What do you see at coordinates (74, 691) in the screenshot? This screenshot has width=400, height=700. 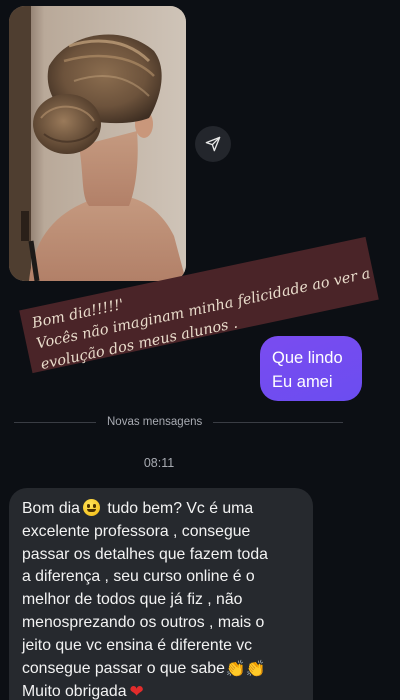 I see `received-line-9-text: Muito obrigada` at bounding box center [74, 691].